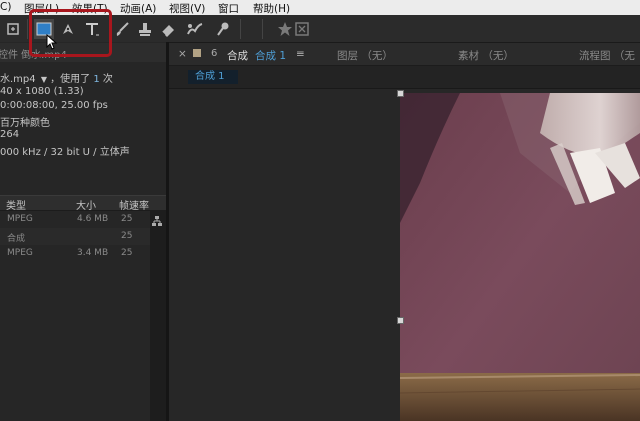  Describe the element at coordinates (187, 8) in the screenshot. I see `menu-view: 视图(V)` at that location.